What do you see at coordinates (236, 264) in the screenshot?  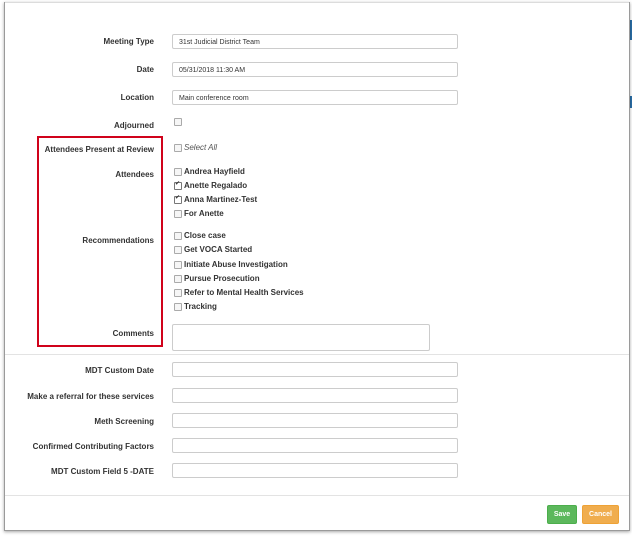 I see `recommendation-option-label: Initiate Abuse Investigation` at bounding box center [236, 264].